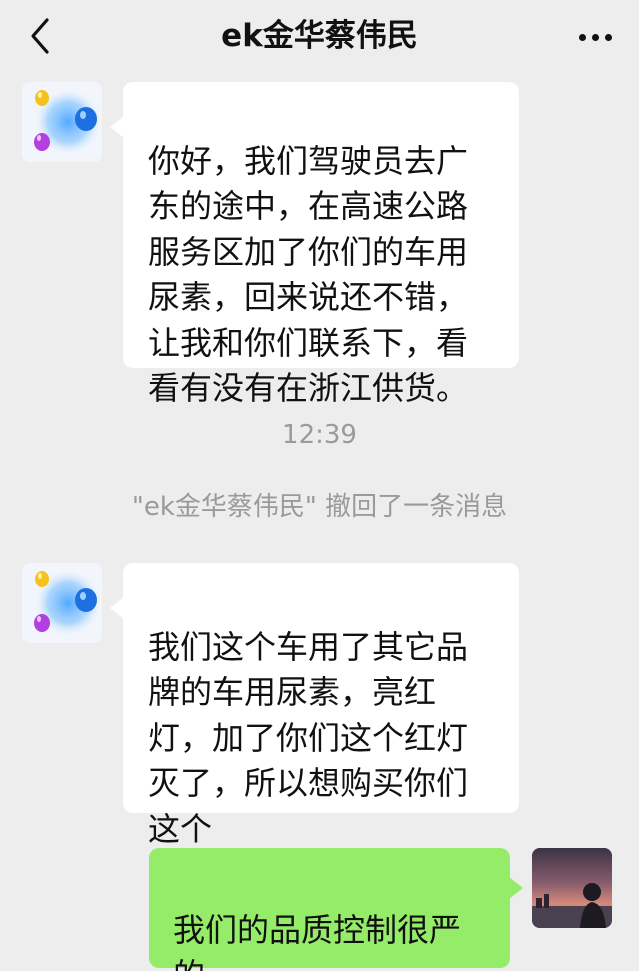  What do you see at coordinates (595, 36) in the screenshot?
I see `more-button` at bounding box center [595, 36].